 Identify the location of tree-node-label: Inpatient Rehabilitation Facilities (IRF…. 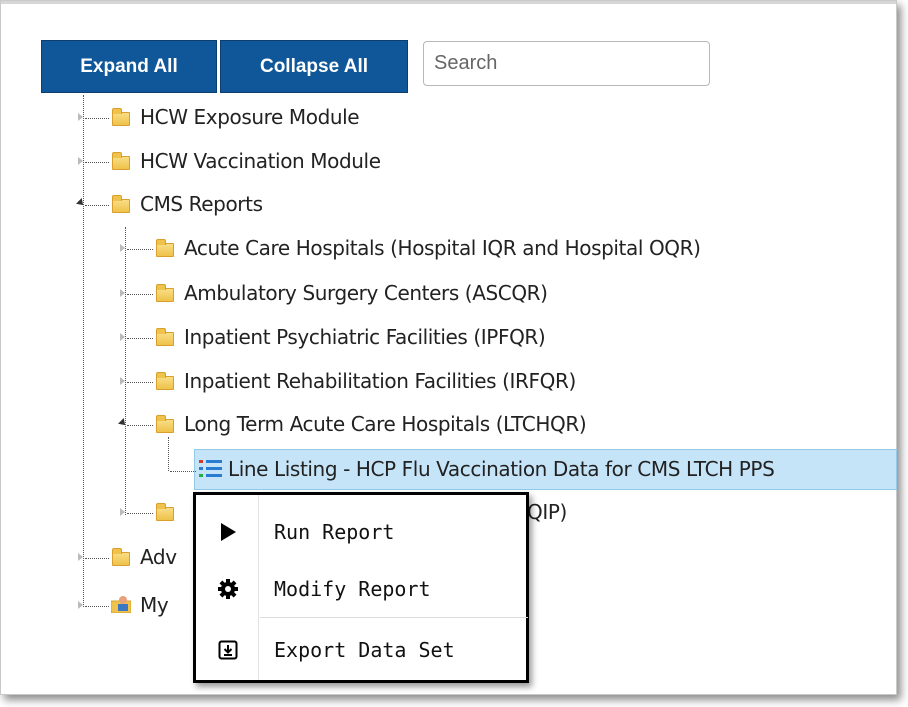
(380, 381).